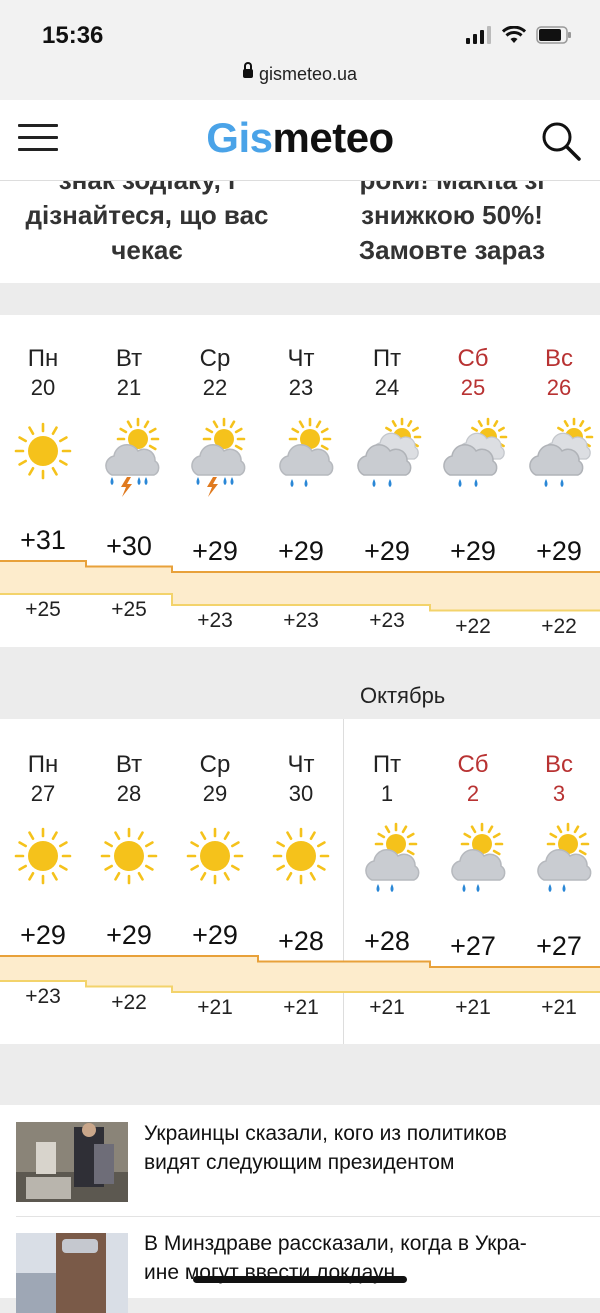 This screenshot has height=1313, width=600. What do you see at coordinates (403, 695) in the screenshot?
I see `month-label: Октябрь` at bounding box center [403, 695].